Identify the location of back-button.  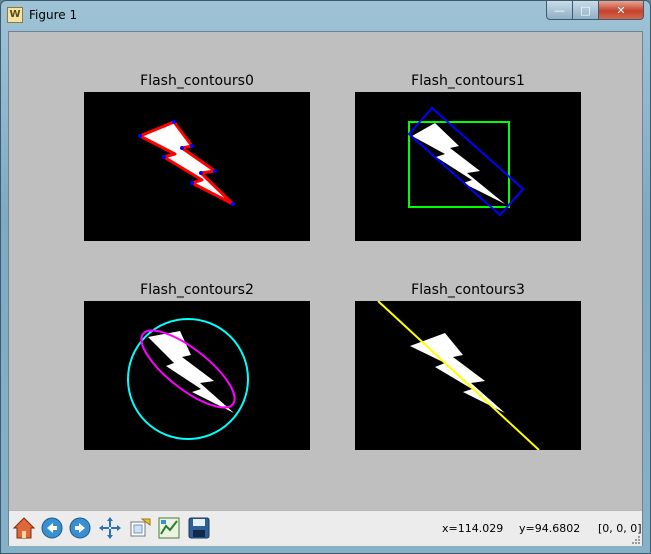
(52, 528).